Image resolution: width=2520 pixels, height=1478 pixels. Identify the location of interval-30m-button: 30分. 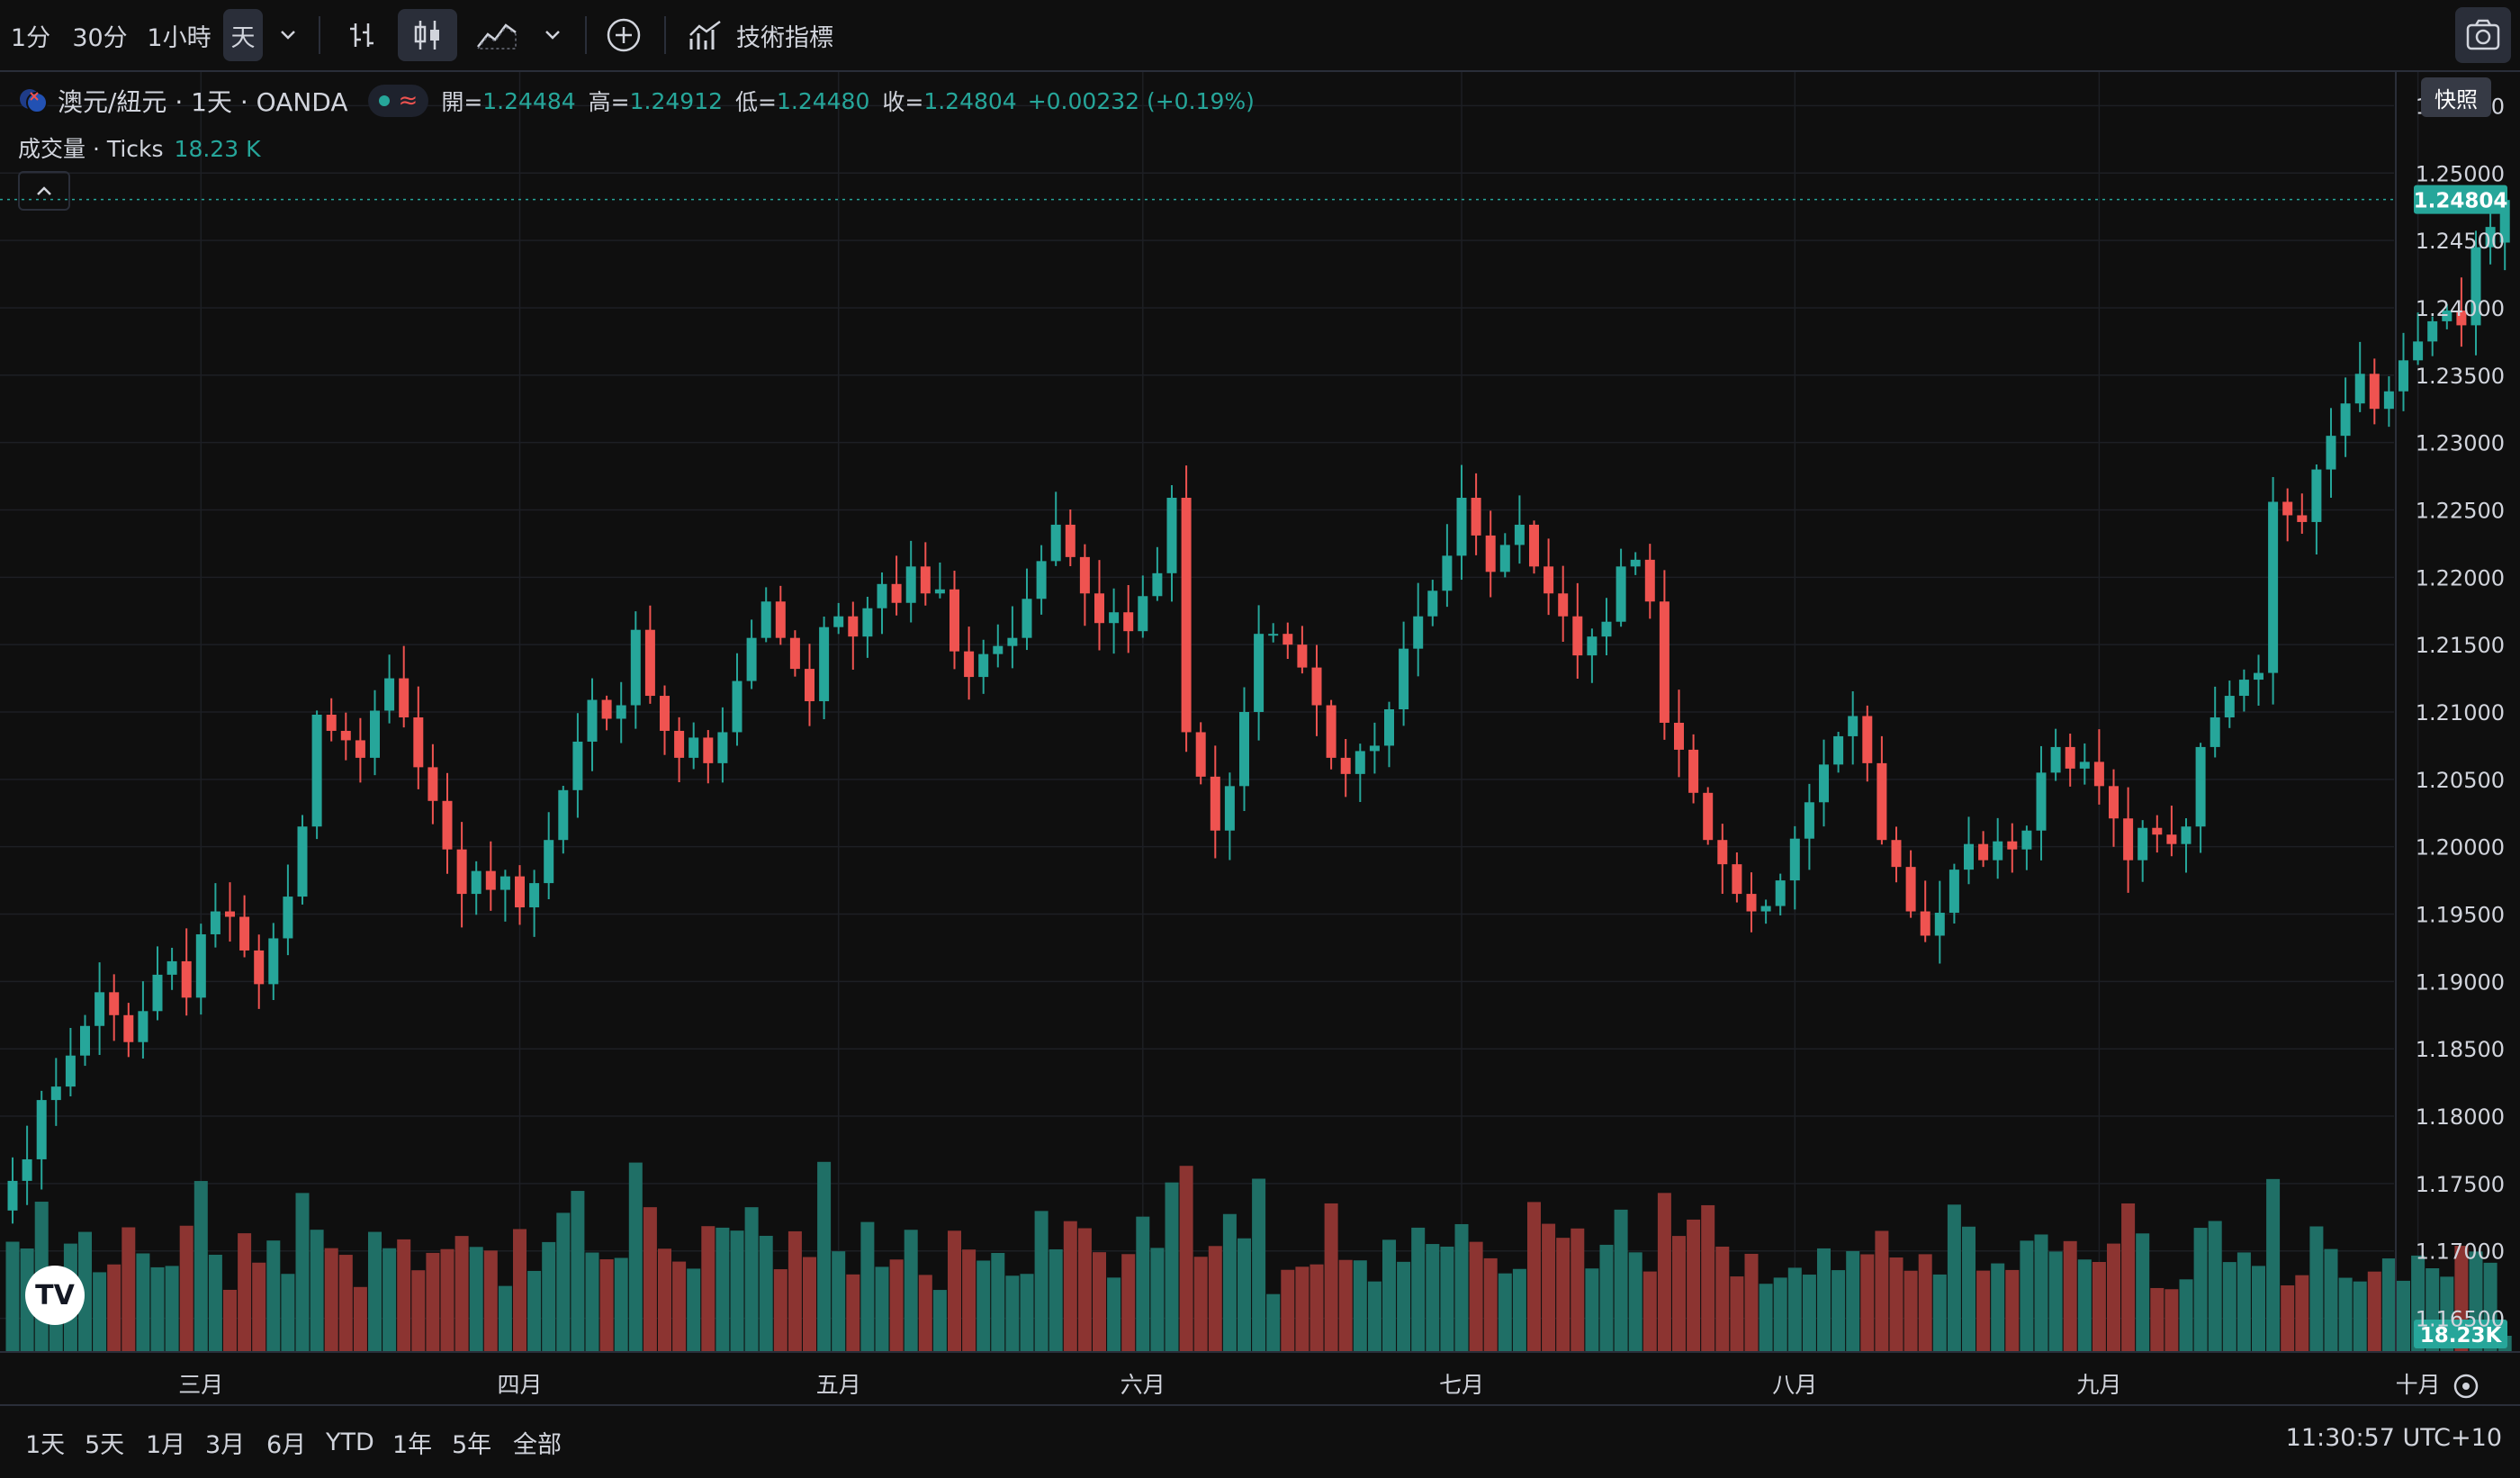
(100, 35).